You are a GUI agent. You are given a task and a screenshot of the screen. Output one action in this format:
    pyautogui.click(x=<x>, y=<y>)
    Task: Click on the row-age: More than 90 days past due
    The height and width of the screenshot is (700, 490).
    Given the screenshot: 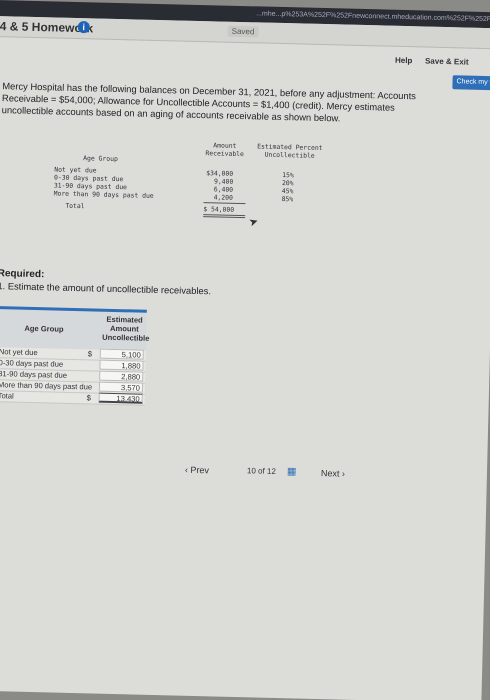 What is the action you would take?
    pyautogui.click(x=103, y=194)
    